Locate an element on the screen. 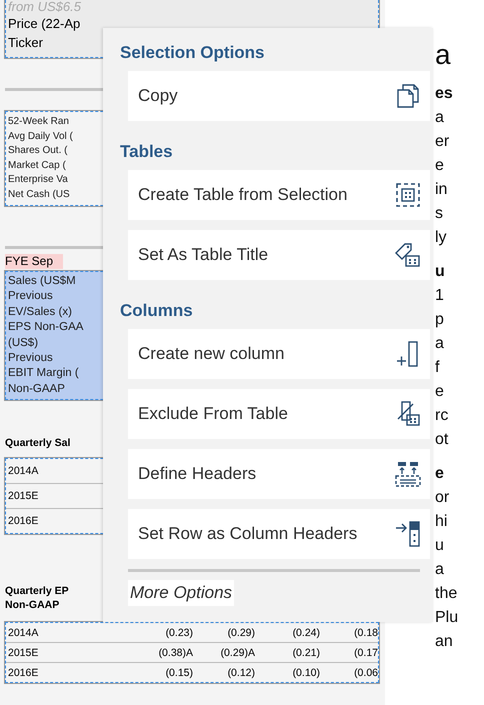  menu-item: Set As Table Title is located at coordinates (279, 255).